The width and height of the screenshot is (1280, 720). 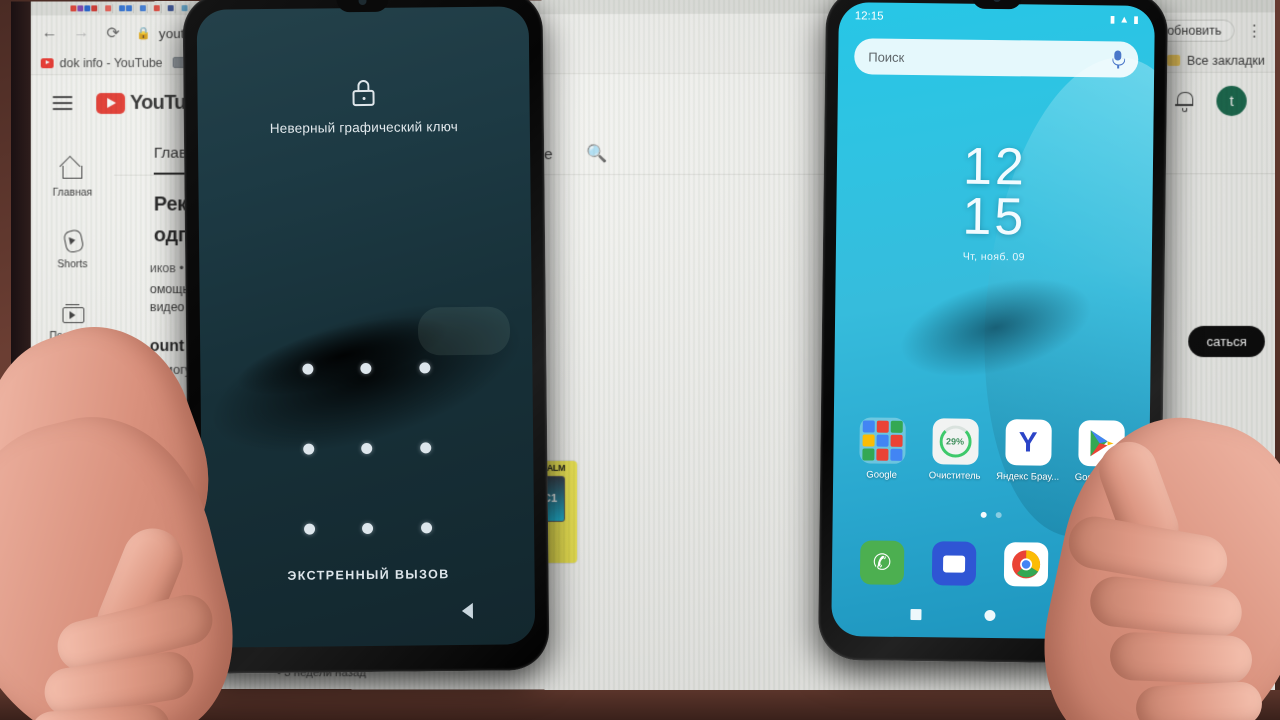 What do you see at coordinates (1231, 101) in the screenshot?
I see `avatar: t` at bounding box center [1231, 101].